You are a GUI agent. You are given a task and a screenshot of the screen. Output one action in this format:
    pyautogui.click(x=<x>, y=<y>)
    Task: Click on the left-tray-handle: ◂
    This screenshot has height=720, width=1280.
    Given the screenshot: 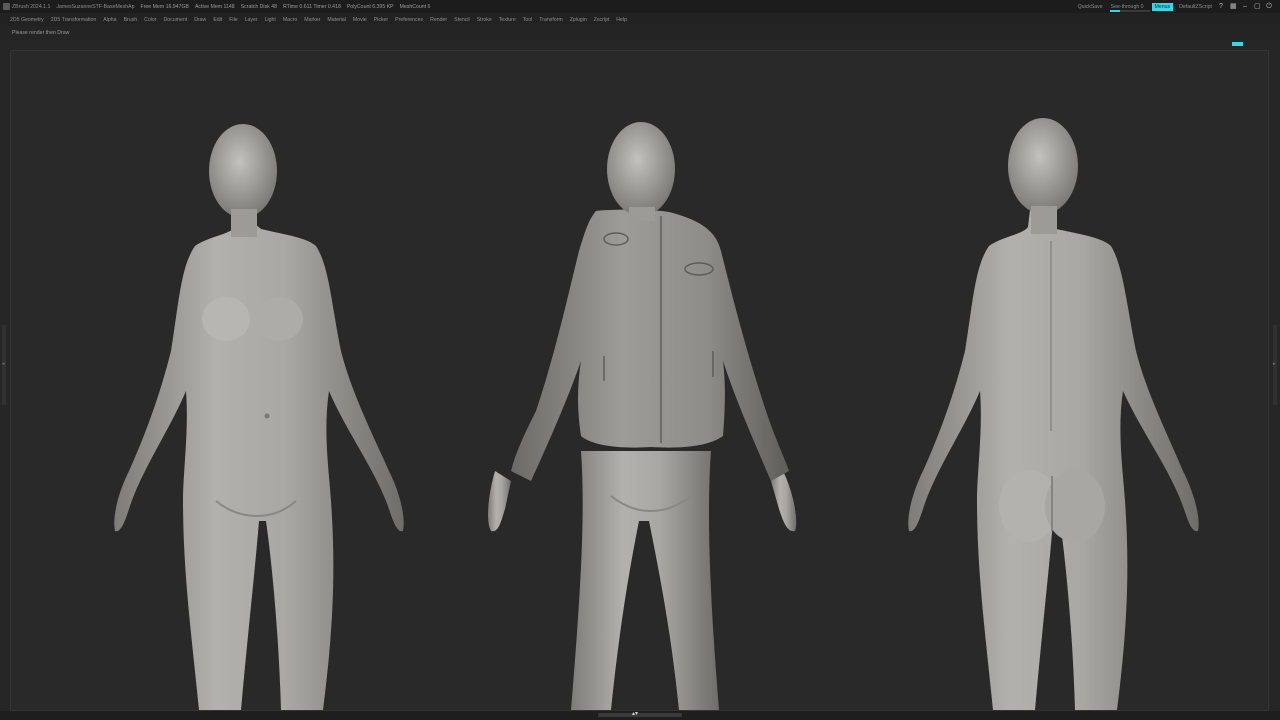 What is the action you would take?
    pyautogui.click(x=4, y=365)
    